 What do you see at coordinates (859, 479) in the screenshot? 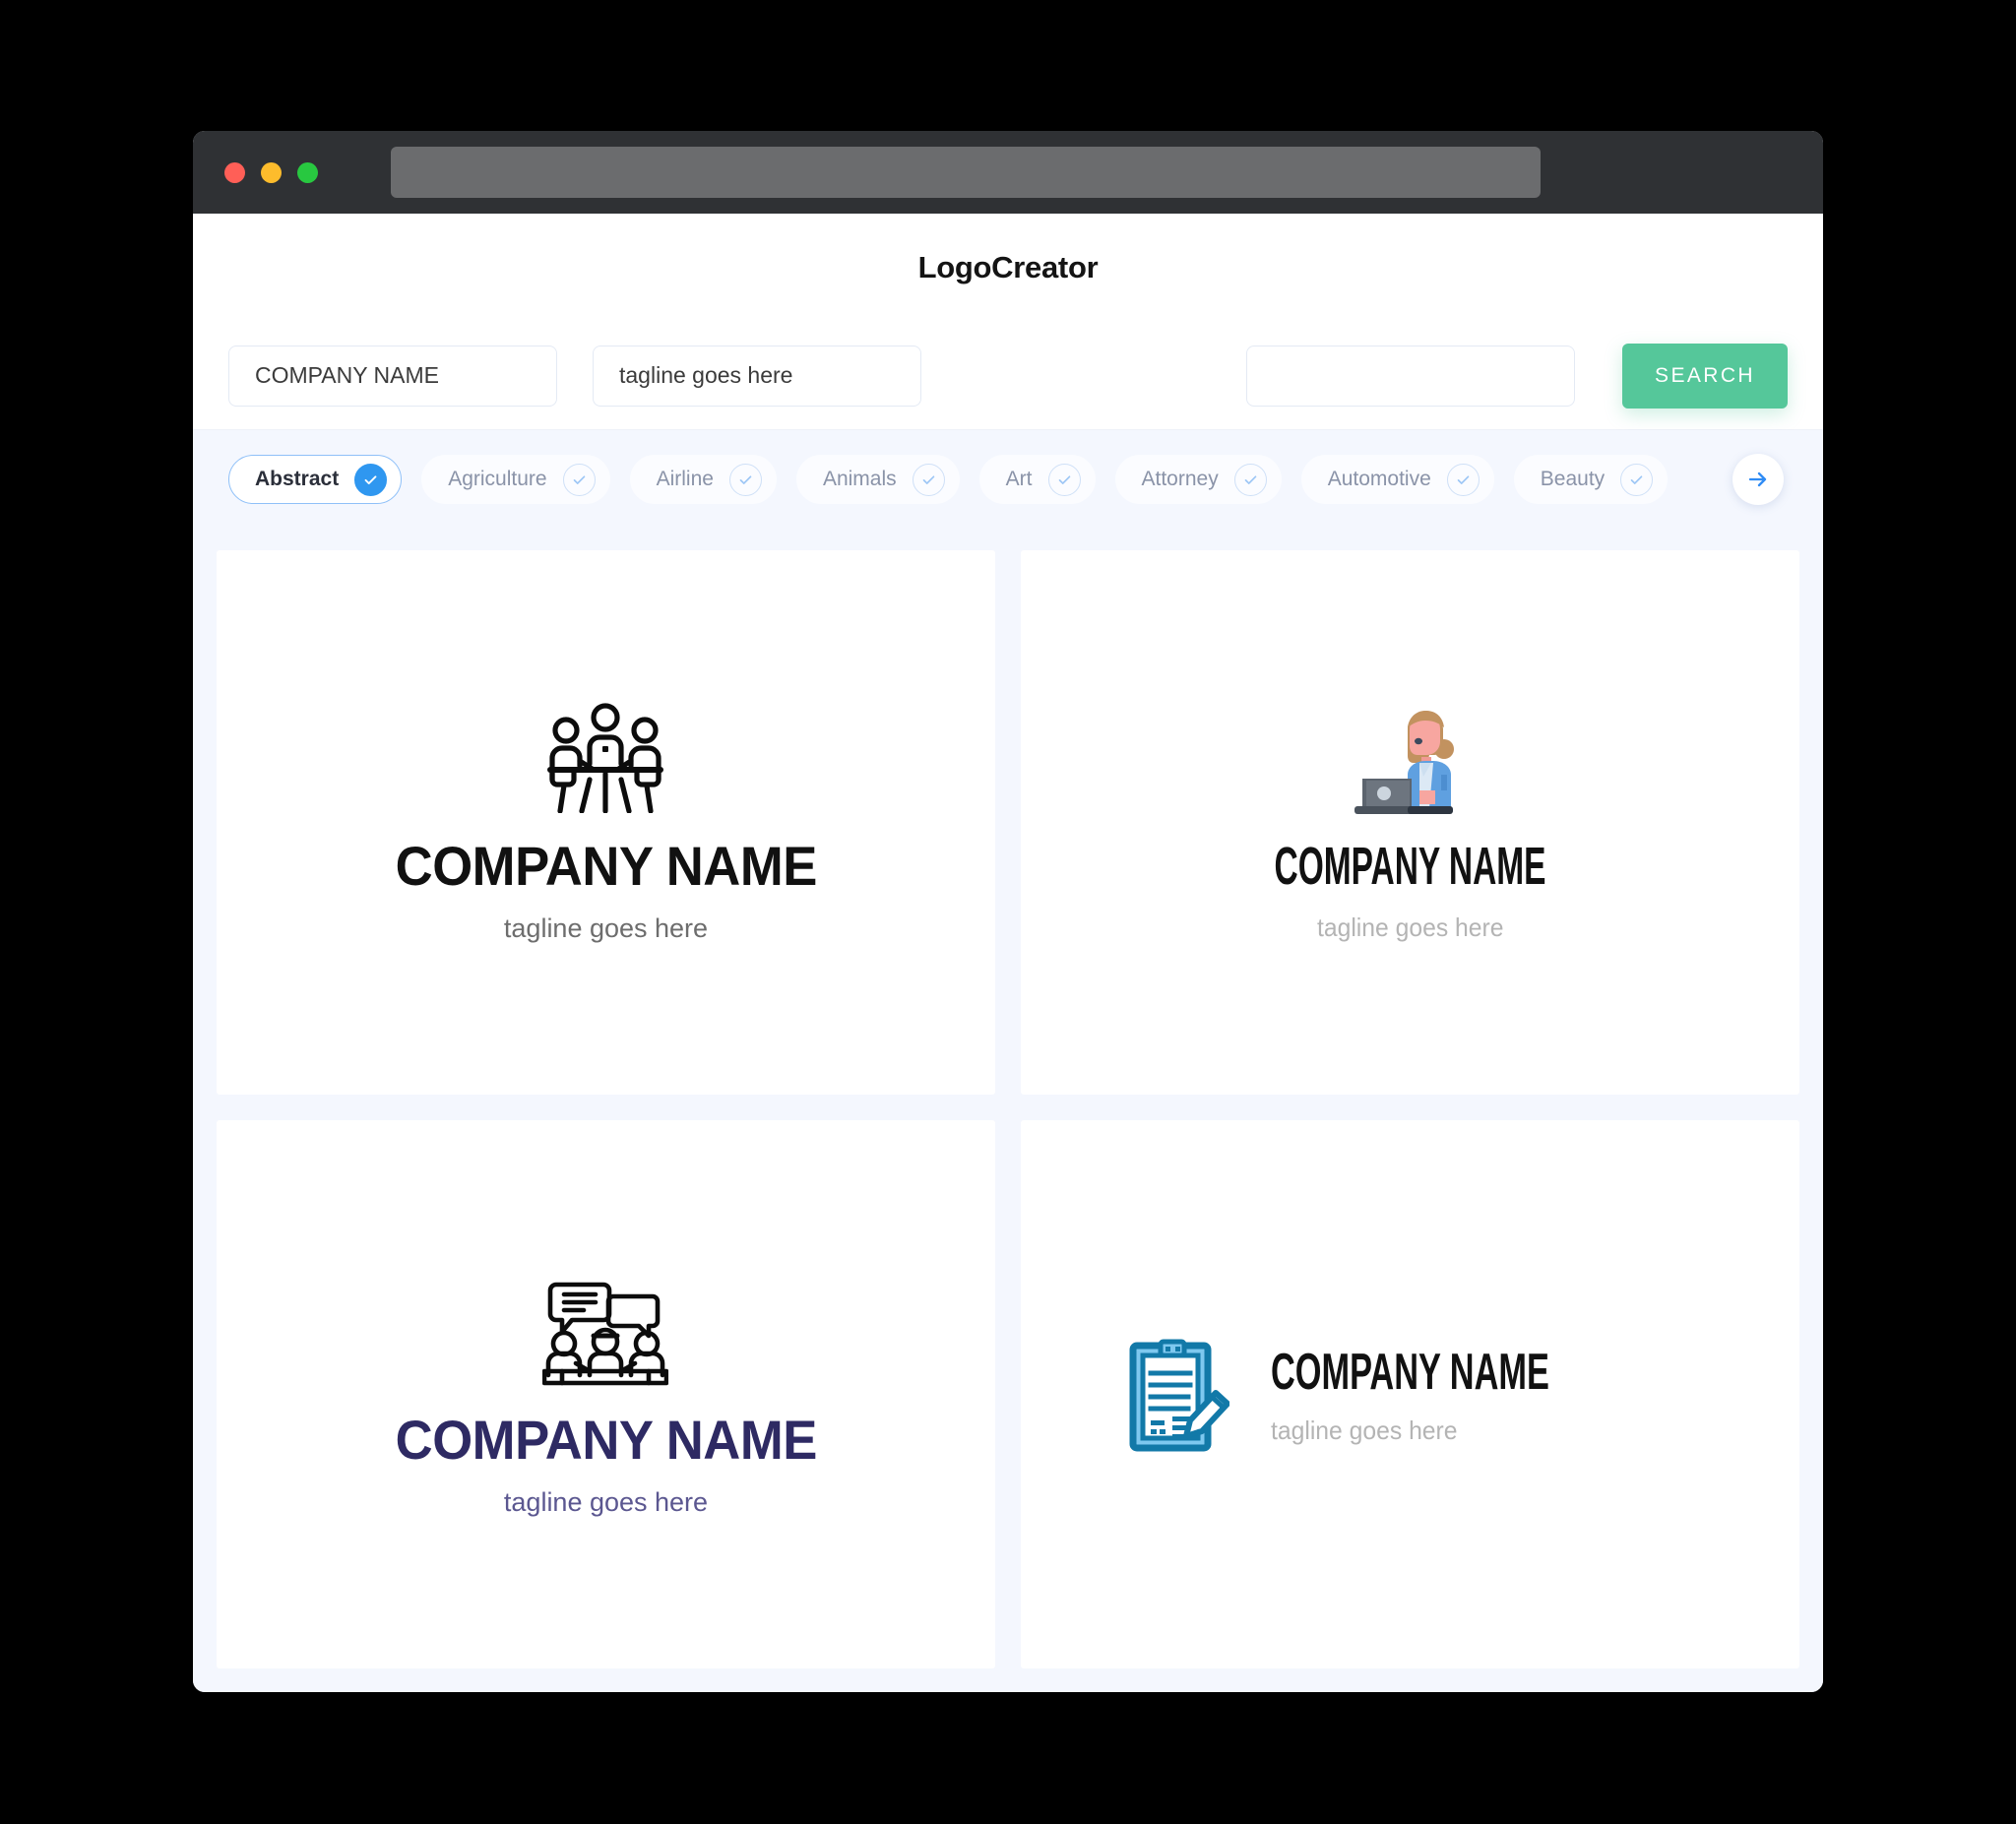
I see `category-chip-label: Animals` at bounding box center [859, 479].